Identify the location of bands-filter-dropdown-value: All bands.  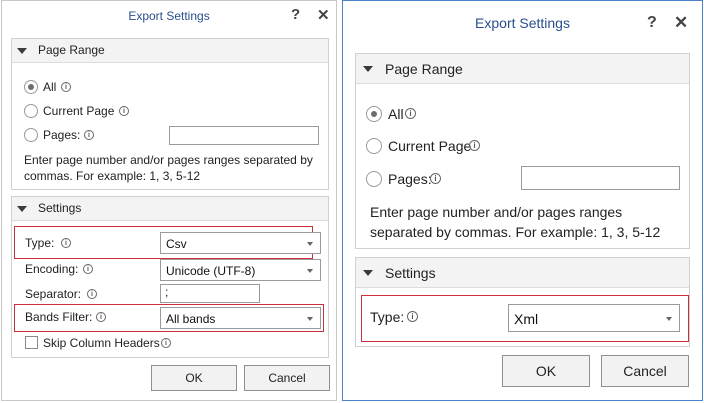
(191, 319).